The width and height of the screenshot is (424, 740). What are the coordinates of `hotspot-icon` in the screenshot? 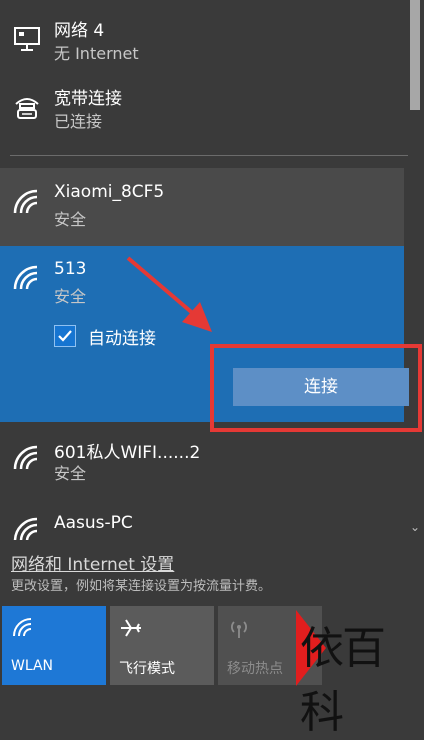 It's located at (239, 629).